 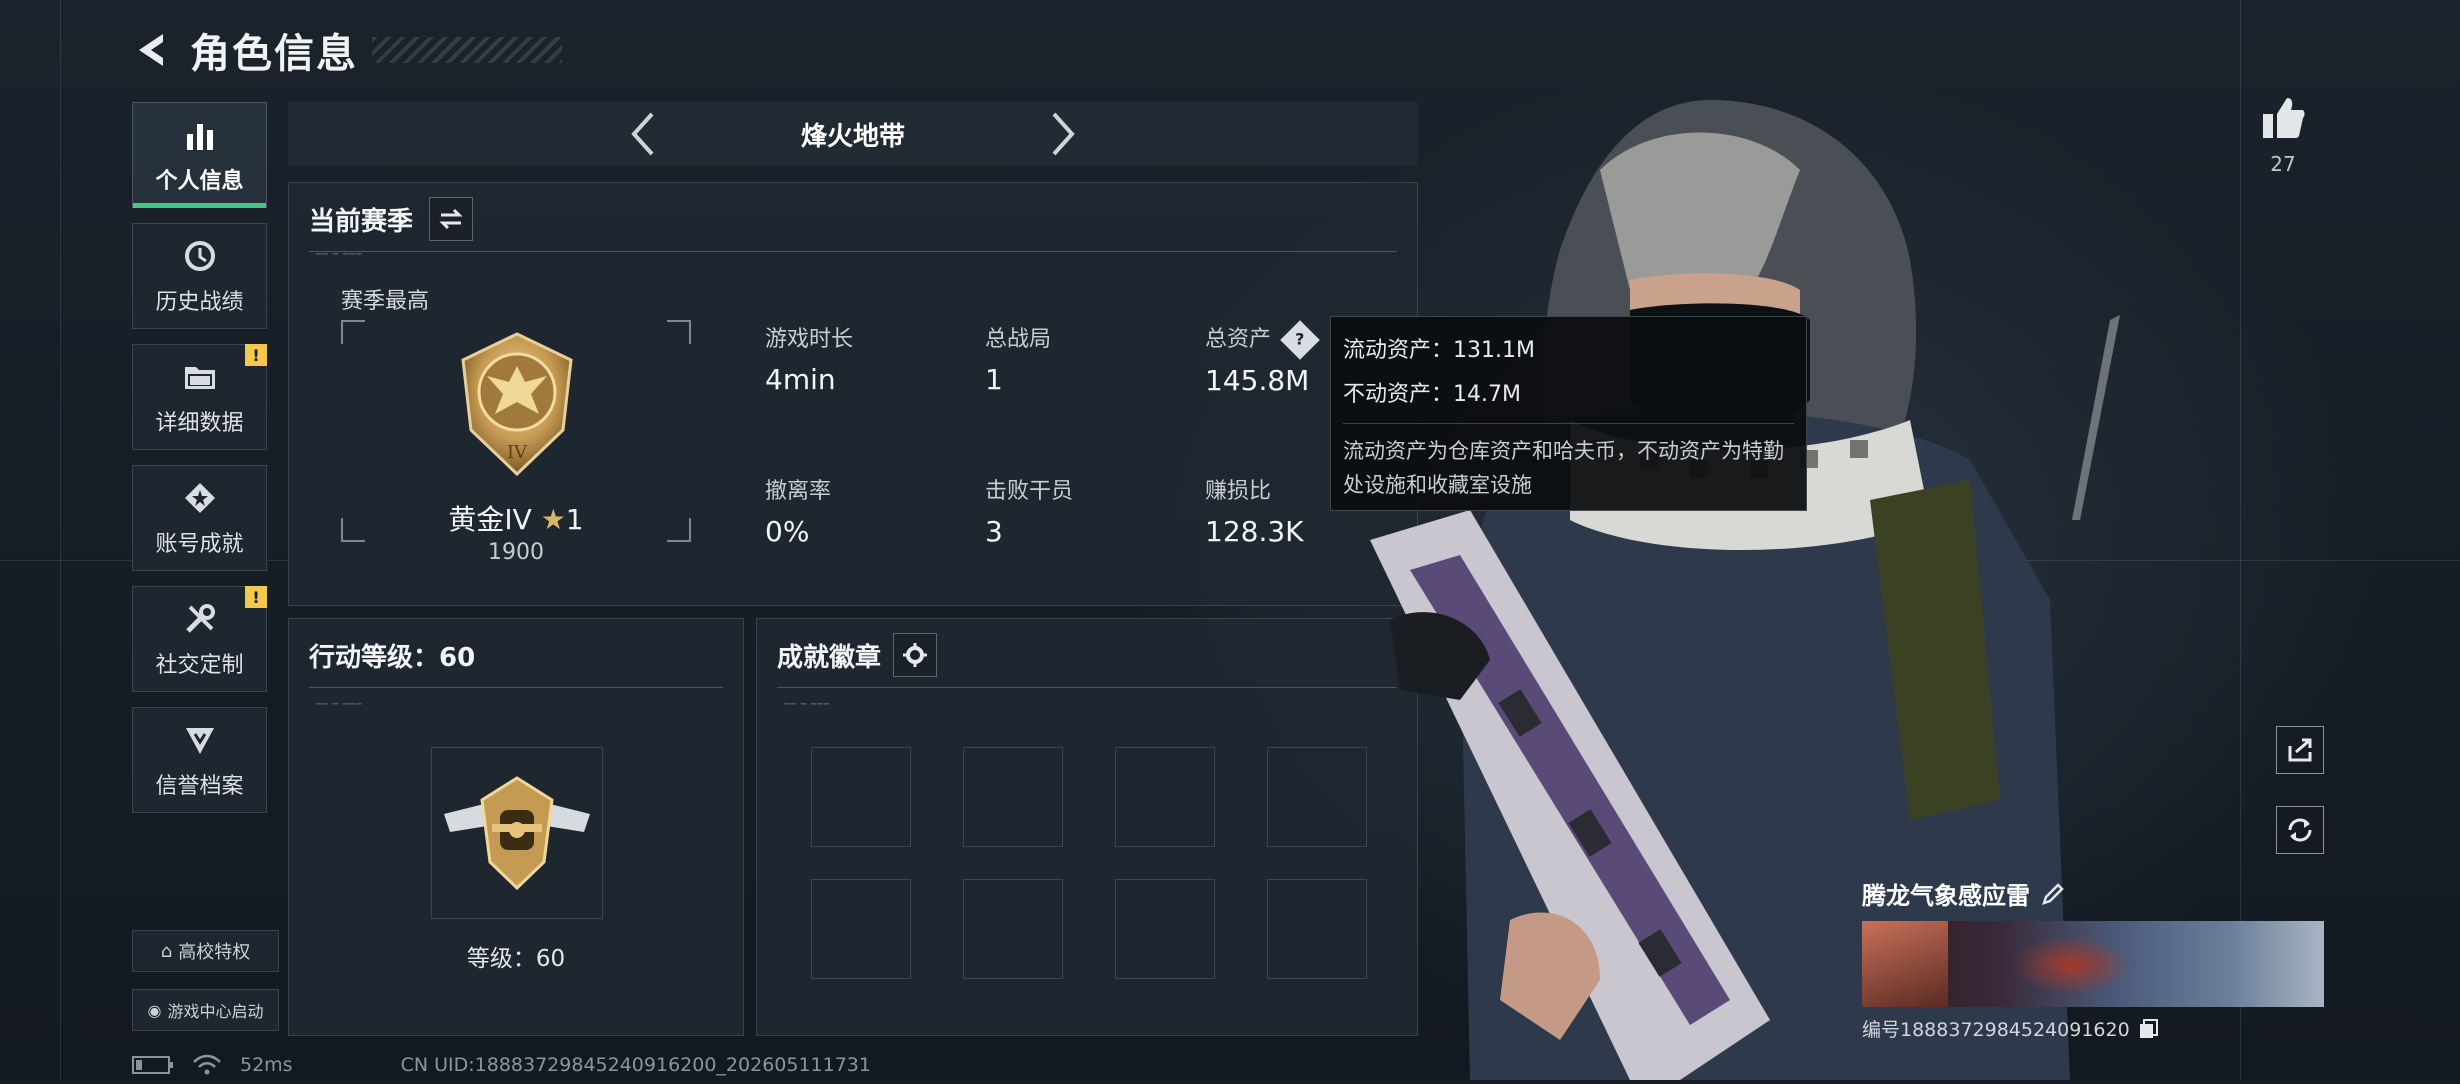 What do you see at coordinates (994, 379) in the screenshot?
I see `stat-value: 1` at bounding box center [994, 379].